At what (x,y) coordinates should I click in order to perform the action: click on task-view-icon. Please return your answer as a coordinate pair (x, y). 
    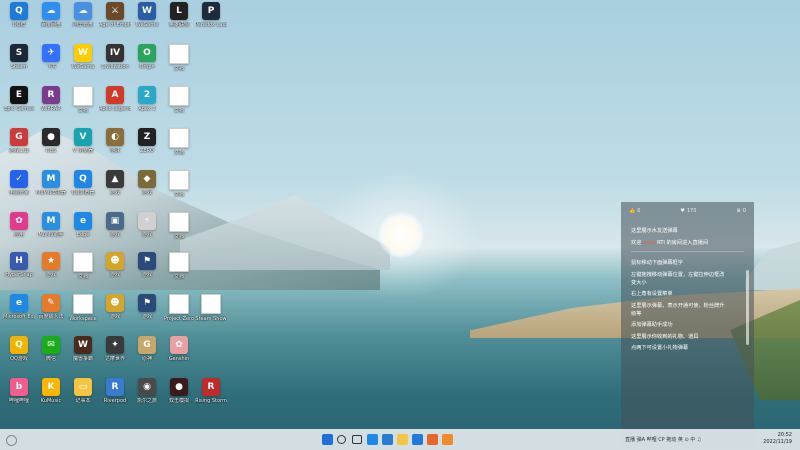
    Looking at the image, I should click on (357, 439).